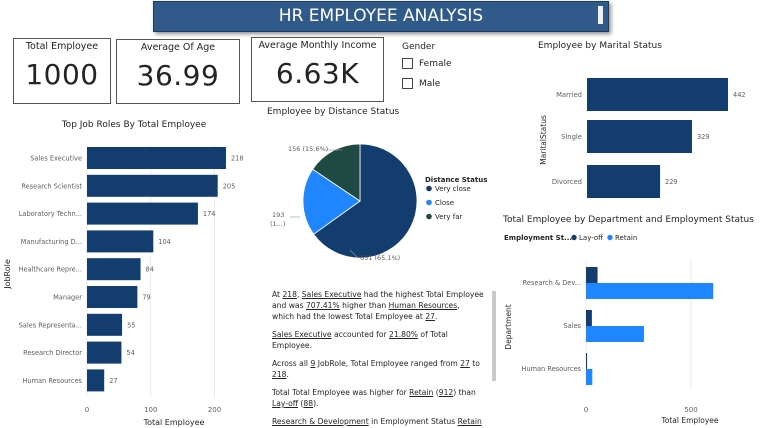  What do you see at coordinates (703, 137) in the screenshot?
I see `data-label: 329` at bounding box center [703, 137].